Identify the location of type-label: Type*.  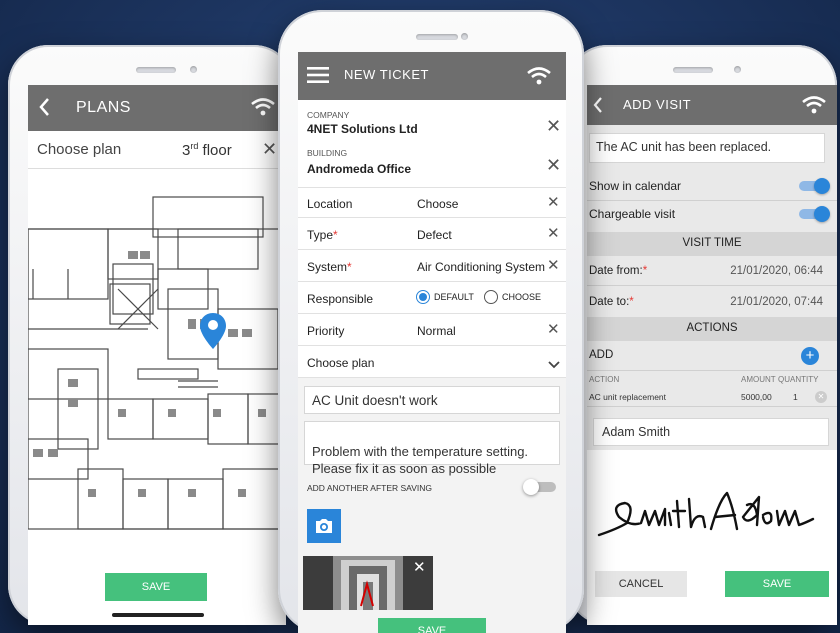
(322, 235).